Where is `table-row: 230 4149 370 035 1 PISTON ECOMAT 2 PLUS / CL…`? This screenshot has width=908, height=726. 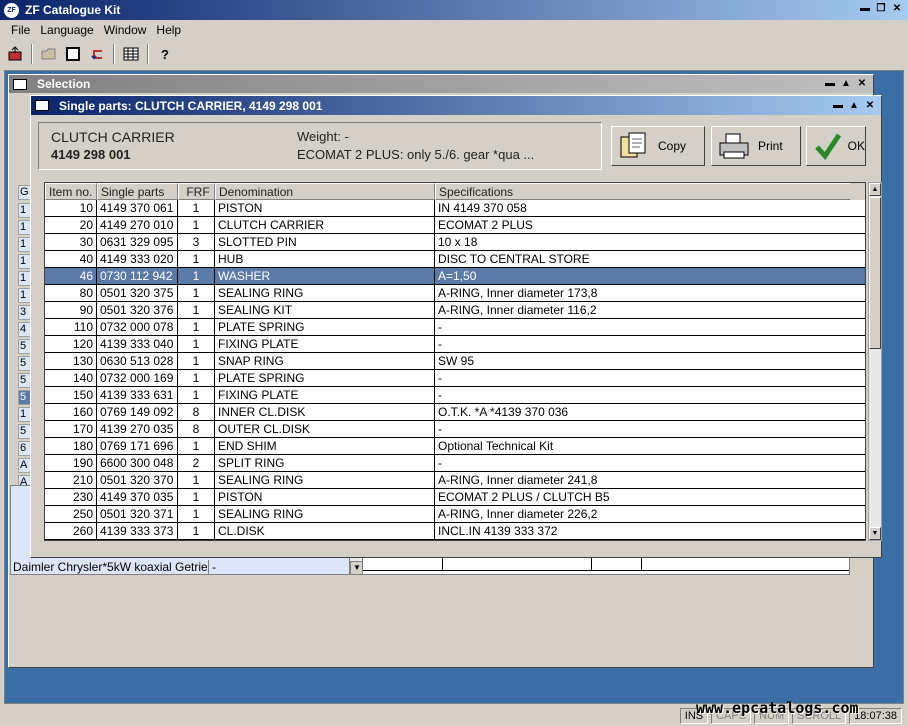 table-row: 230 4149 370 035 1 PISTON ECOMAT 2 PLUS / CL… is located at coordinates (455, 497).